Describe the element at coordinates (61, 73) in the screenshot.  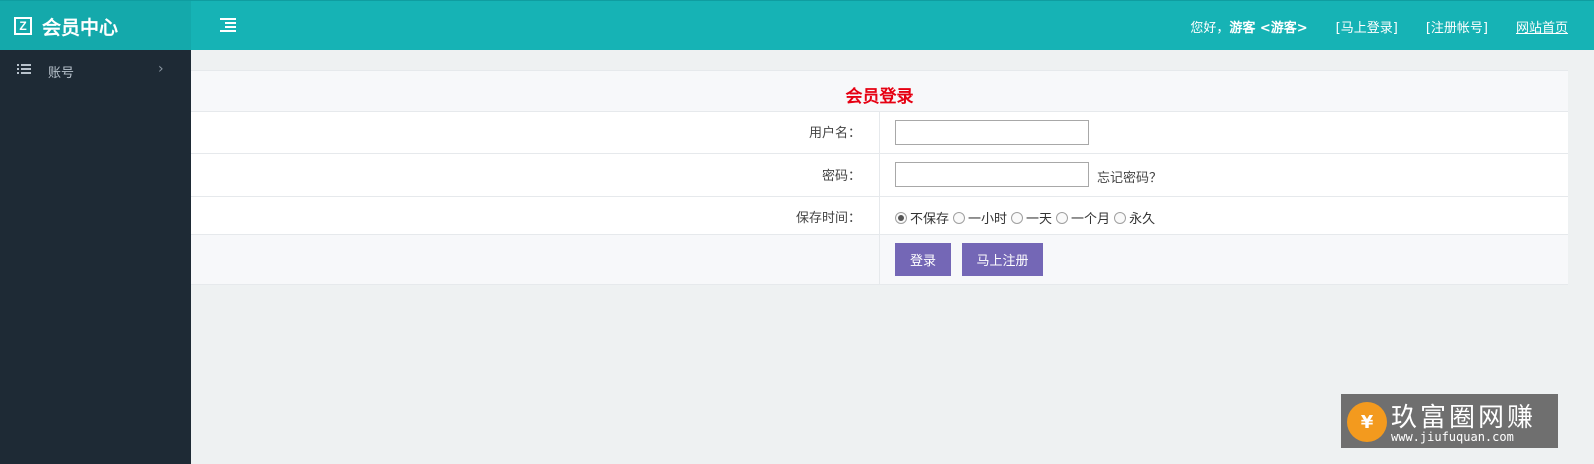
I see `sidebar-item-label: 账号` at that location.